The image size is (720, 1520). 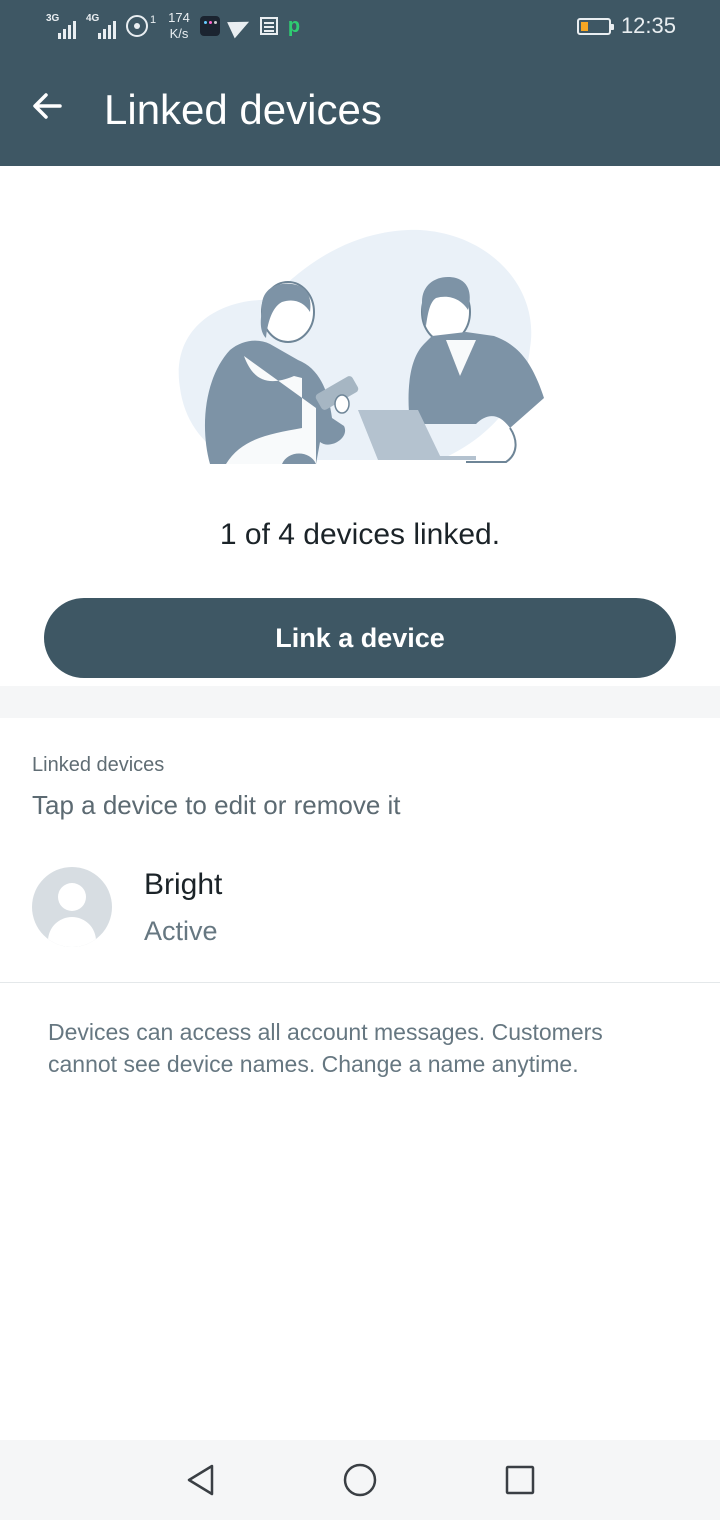 I want to click on clock: 12:35, so click(x=648, y=25).